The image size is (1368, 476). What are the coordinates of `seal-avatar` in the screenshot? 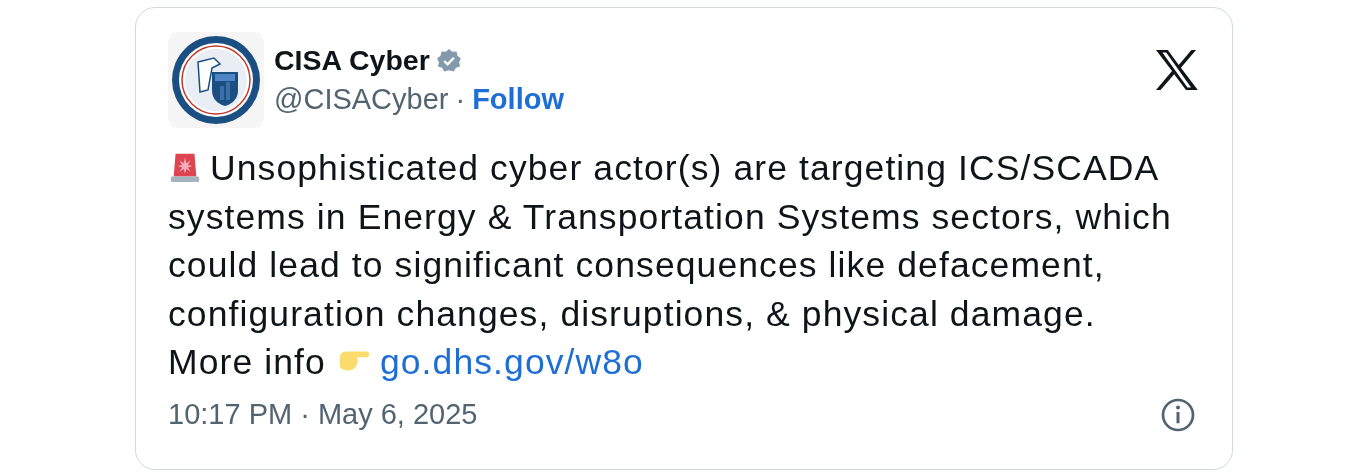 It's located at (216, 80).